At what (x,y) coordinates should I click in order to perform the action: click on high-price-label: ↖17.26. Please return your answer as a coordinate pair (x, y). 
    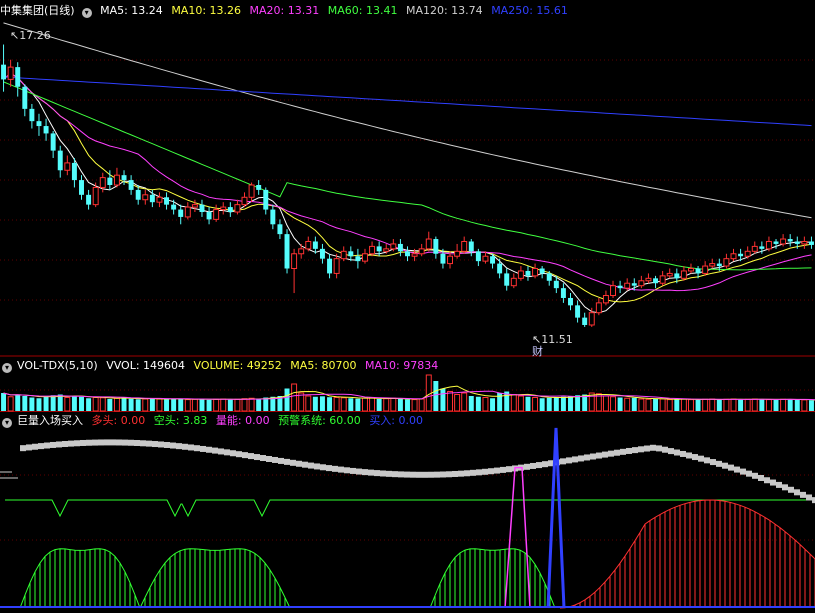
    Looking at the image, I should click on (30, 35).